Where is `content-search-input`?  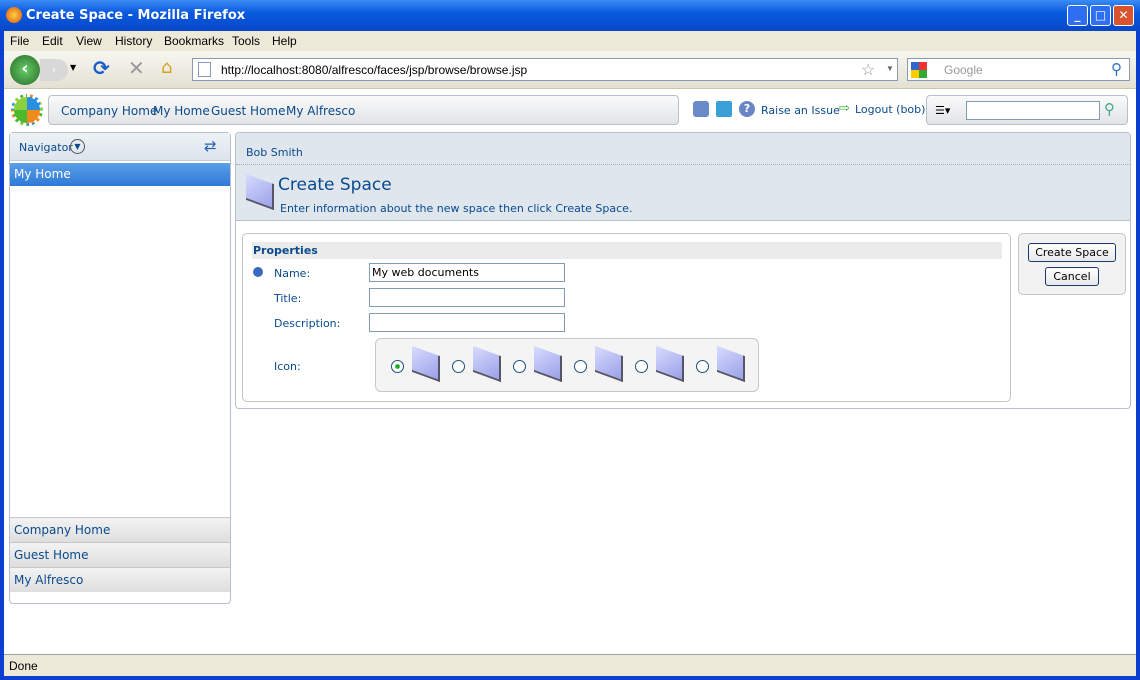 content-search-input is located at coordinates (1033, 110).